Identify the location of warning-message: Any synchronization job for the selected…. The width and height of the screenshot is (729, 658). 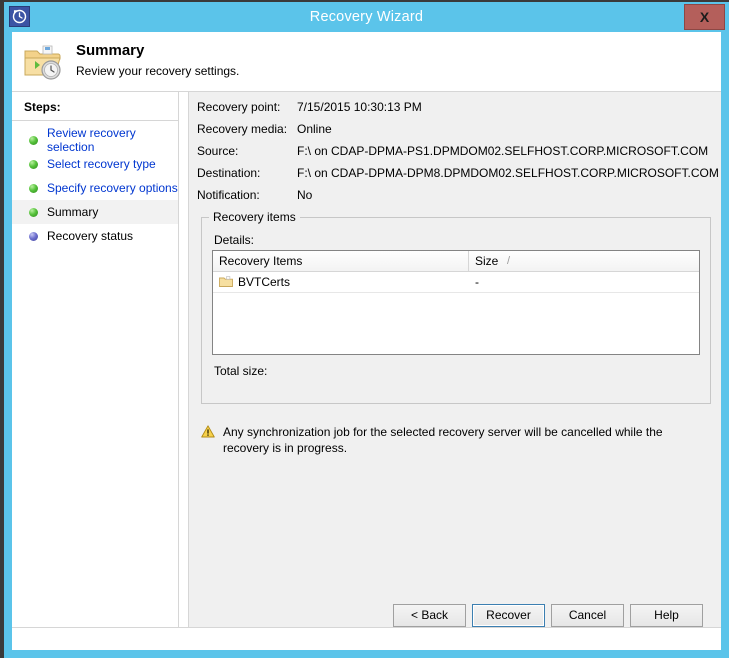
(451, 440).